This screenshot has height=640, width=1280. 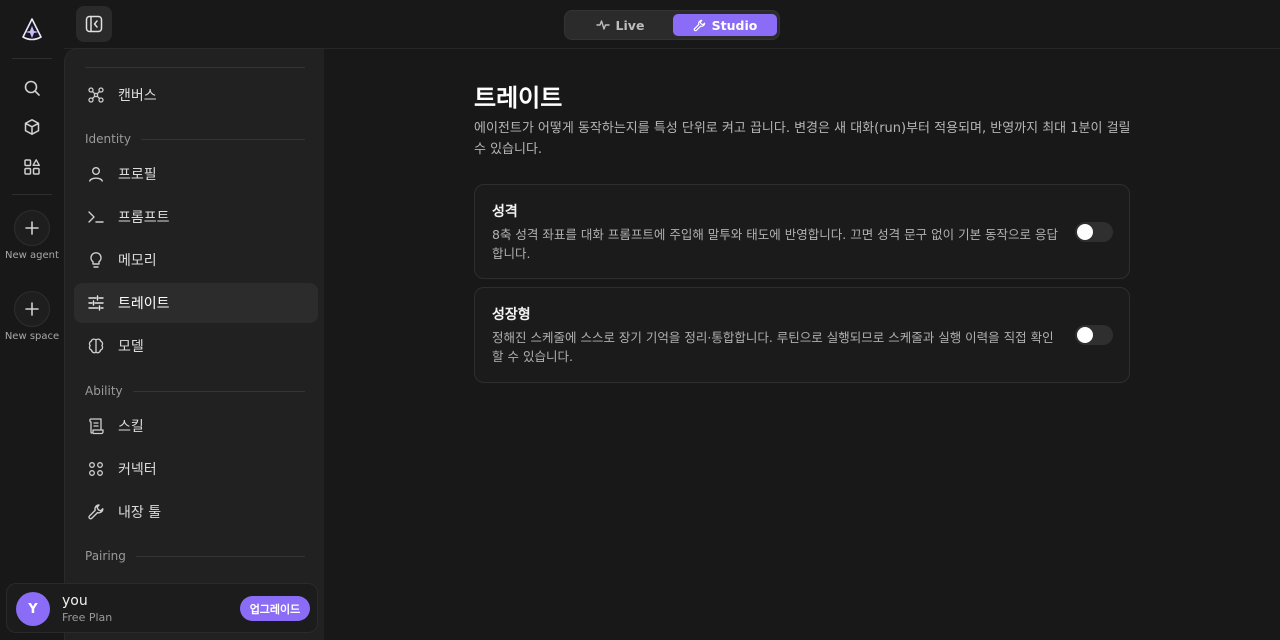 I want to click on trait-title: 성장형, so click(x=511, y=315).